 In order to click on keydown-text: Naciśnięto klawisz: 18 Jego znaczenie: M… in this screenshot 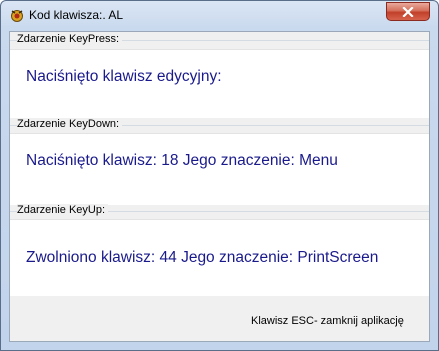, I will do `click(182, 160)`.